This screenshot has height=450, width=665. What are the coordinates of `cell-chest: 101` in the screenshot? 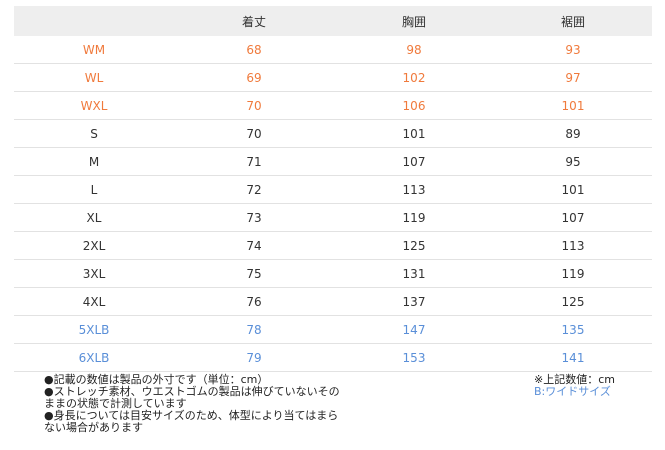 It's located at (414, 133).